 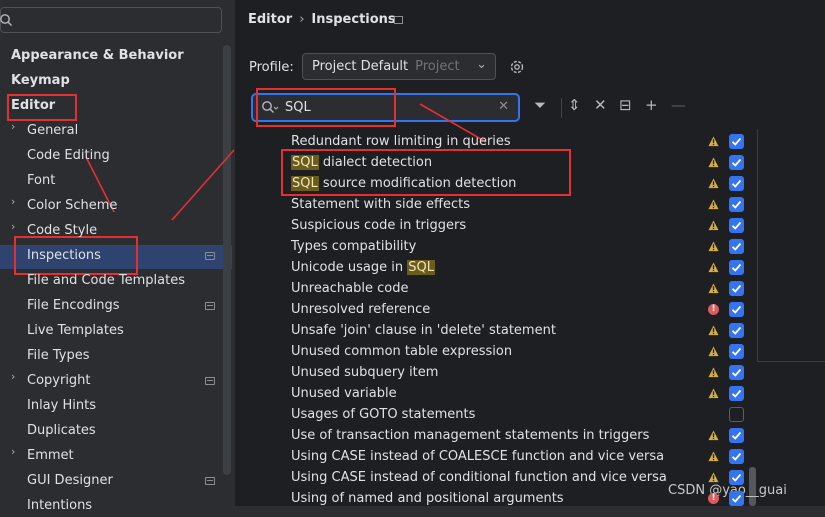 What do you see at coordinates (727, 490) in the screenshot?
I see `watermark: CSDN @yao__guai` at bounding box center [727, 490].